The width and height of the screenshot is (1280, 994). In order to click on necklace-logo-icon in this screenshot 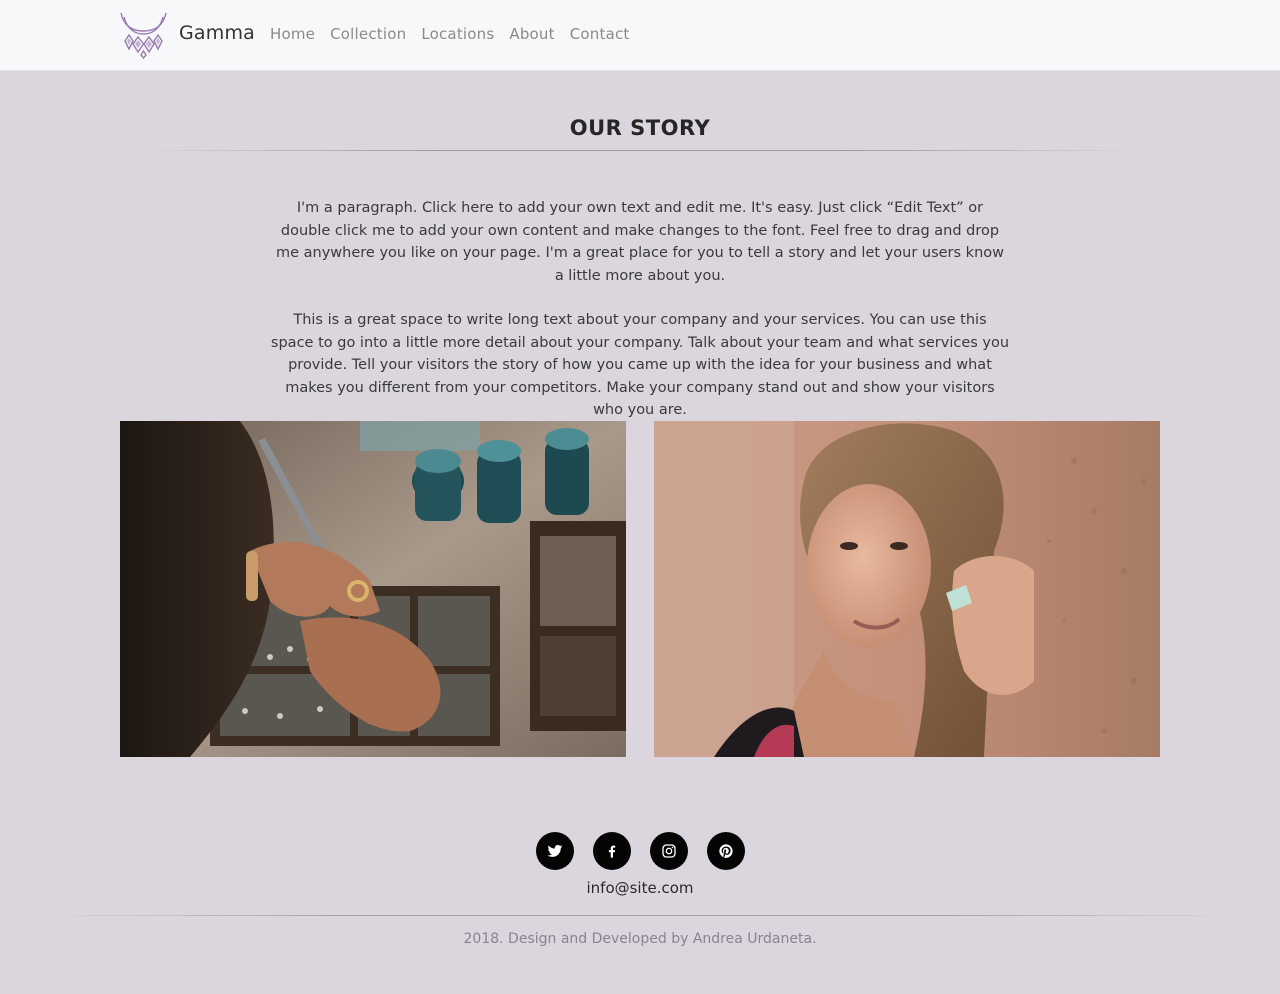, I will do `click(143, 35)`.